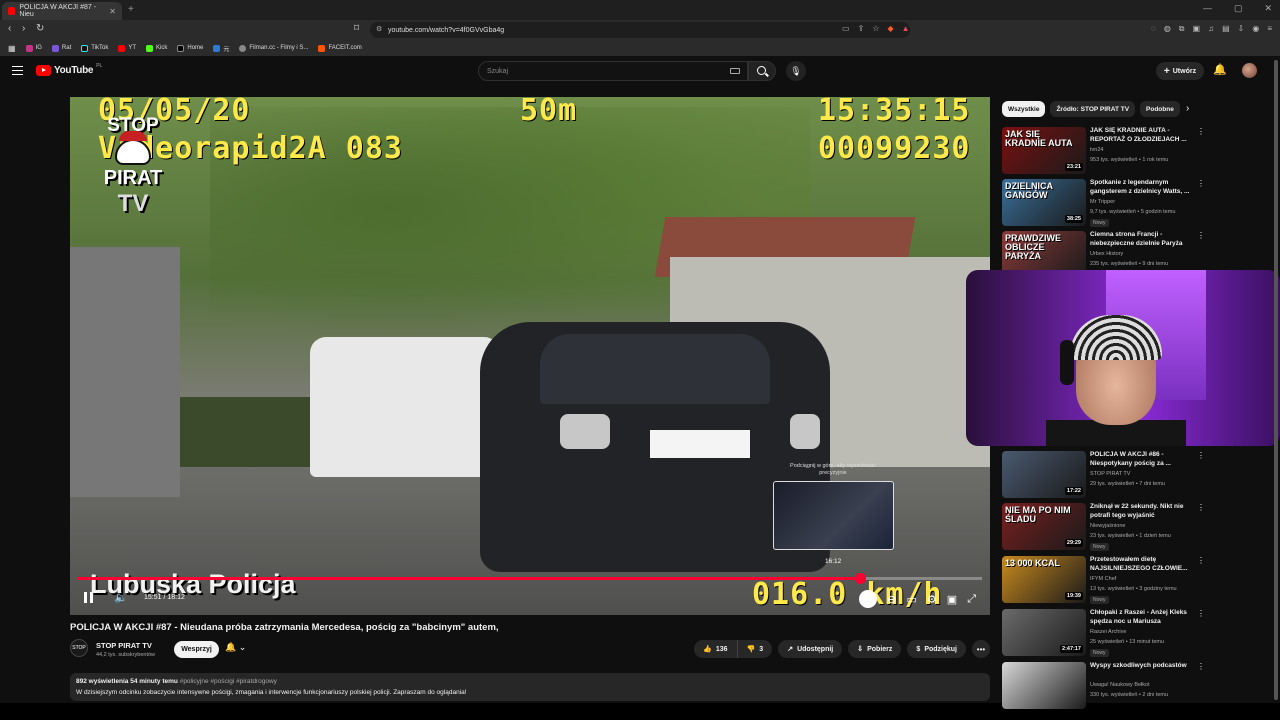  What do you see at coordinates (810, 649) in the screenshot?
I see `share-button: ↗ Udostępnij` at bounding box center [810, 649].